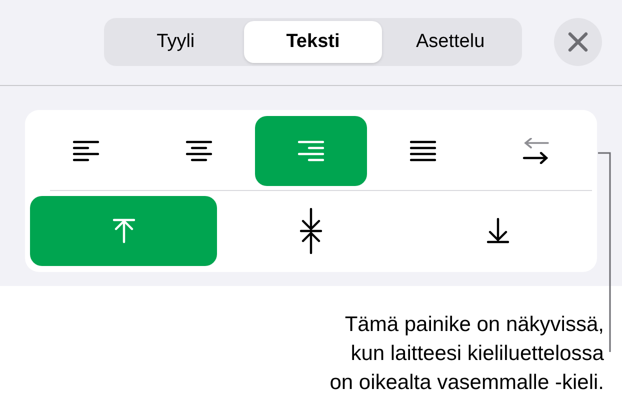  What do you see at coordinates (467, 354) in the screenshot?
I see `callout-text: Tämä painike on näkyvissä, kun laitteesi kieliluettelossa on oikealta vasemmalle -kieli.` at bounding box center [467, 354].